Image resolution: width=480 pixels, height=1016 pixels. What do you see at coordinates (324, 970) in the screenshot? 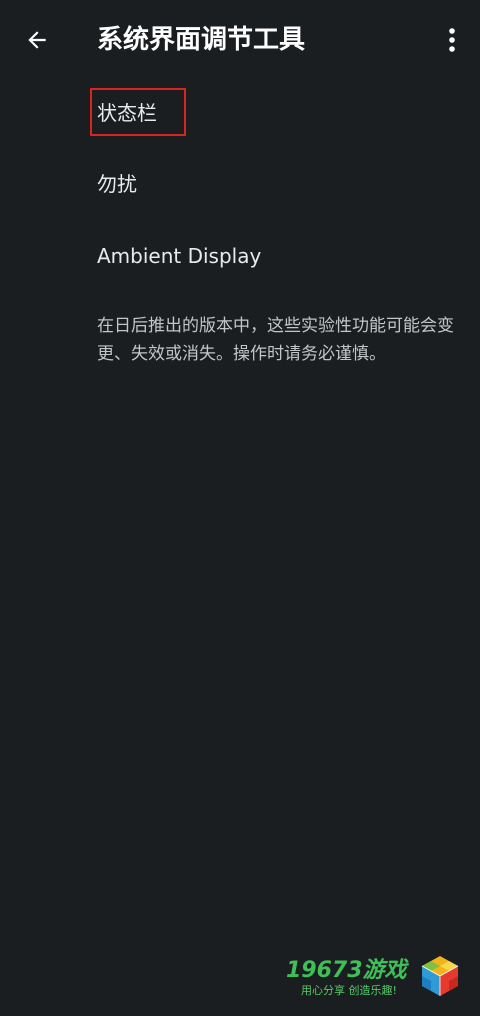
I see `watermark-brand-number: 19673` at bounding box center [324, 970].